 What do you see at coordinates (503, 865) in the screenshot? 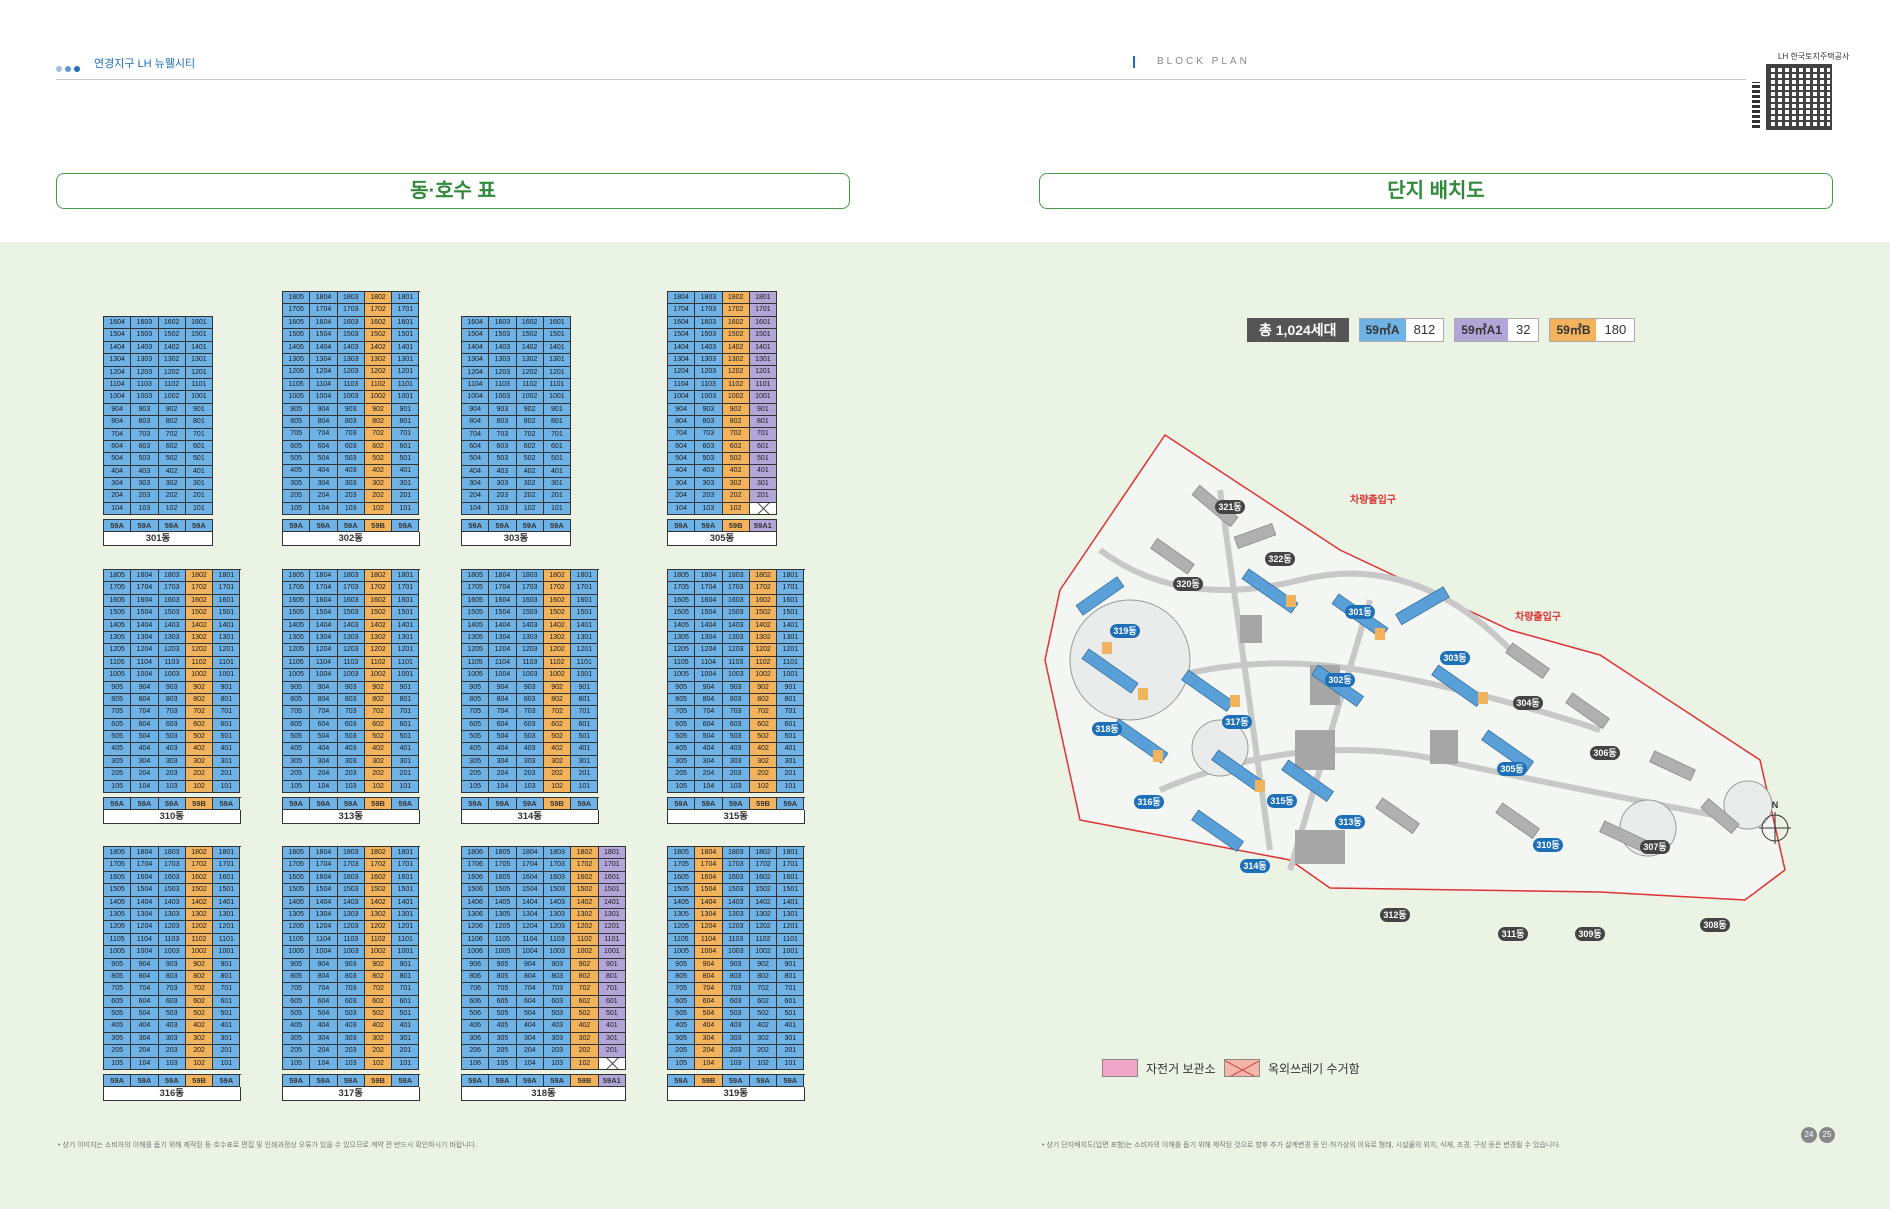
I see `unit-cell: 1705` at bounding box center [503, 865].